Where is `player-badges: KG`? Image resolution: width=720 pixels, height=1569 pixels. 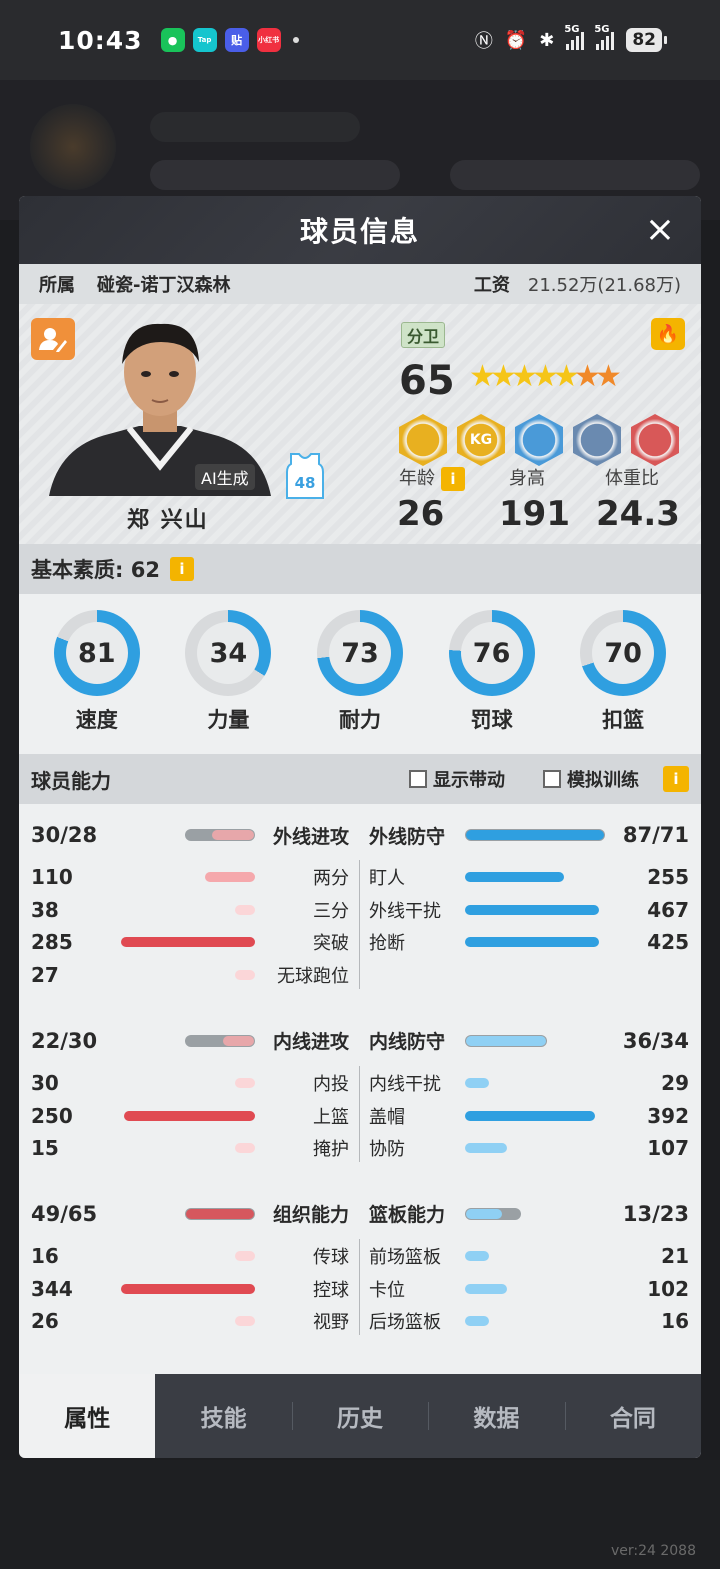 player-badges: KG is located at coordinates (539, 440).